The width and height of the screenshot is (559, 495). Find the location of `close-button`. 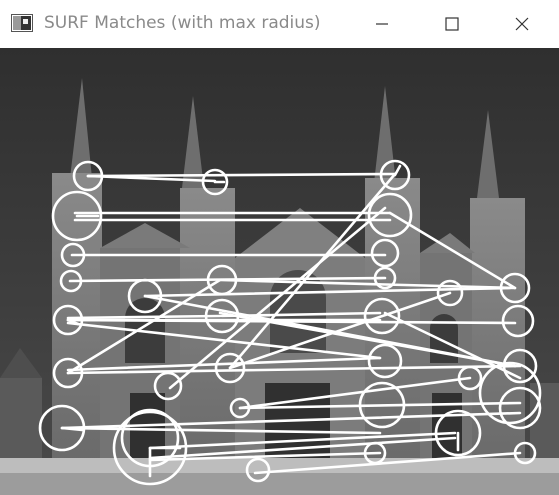

close-button is located at coordinates (522, 24).